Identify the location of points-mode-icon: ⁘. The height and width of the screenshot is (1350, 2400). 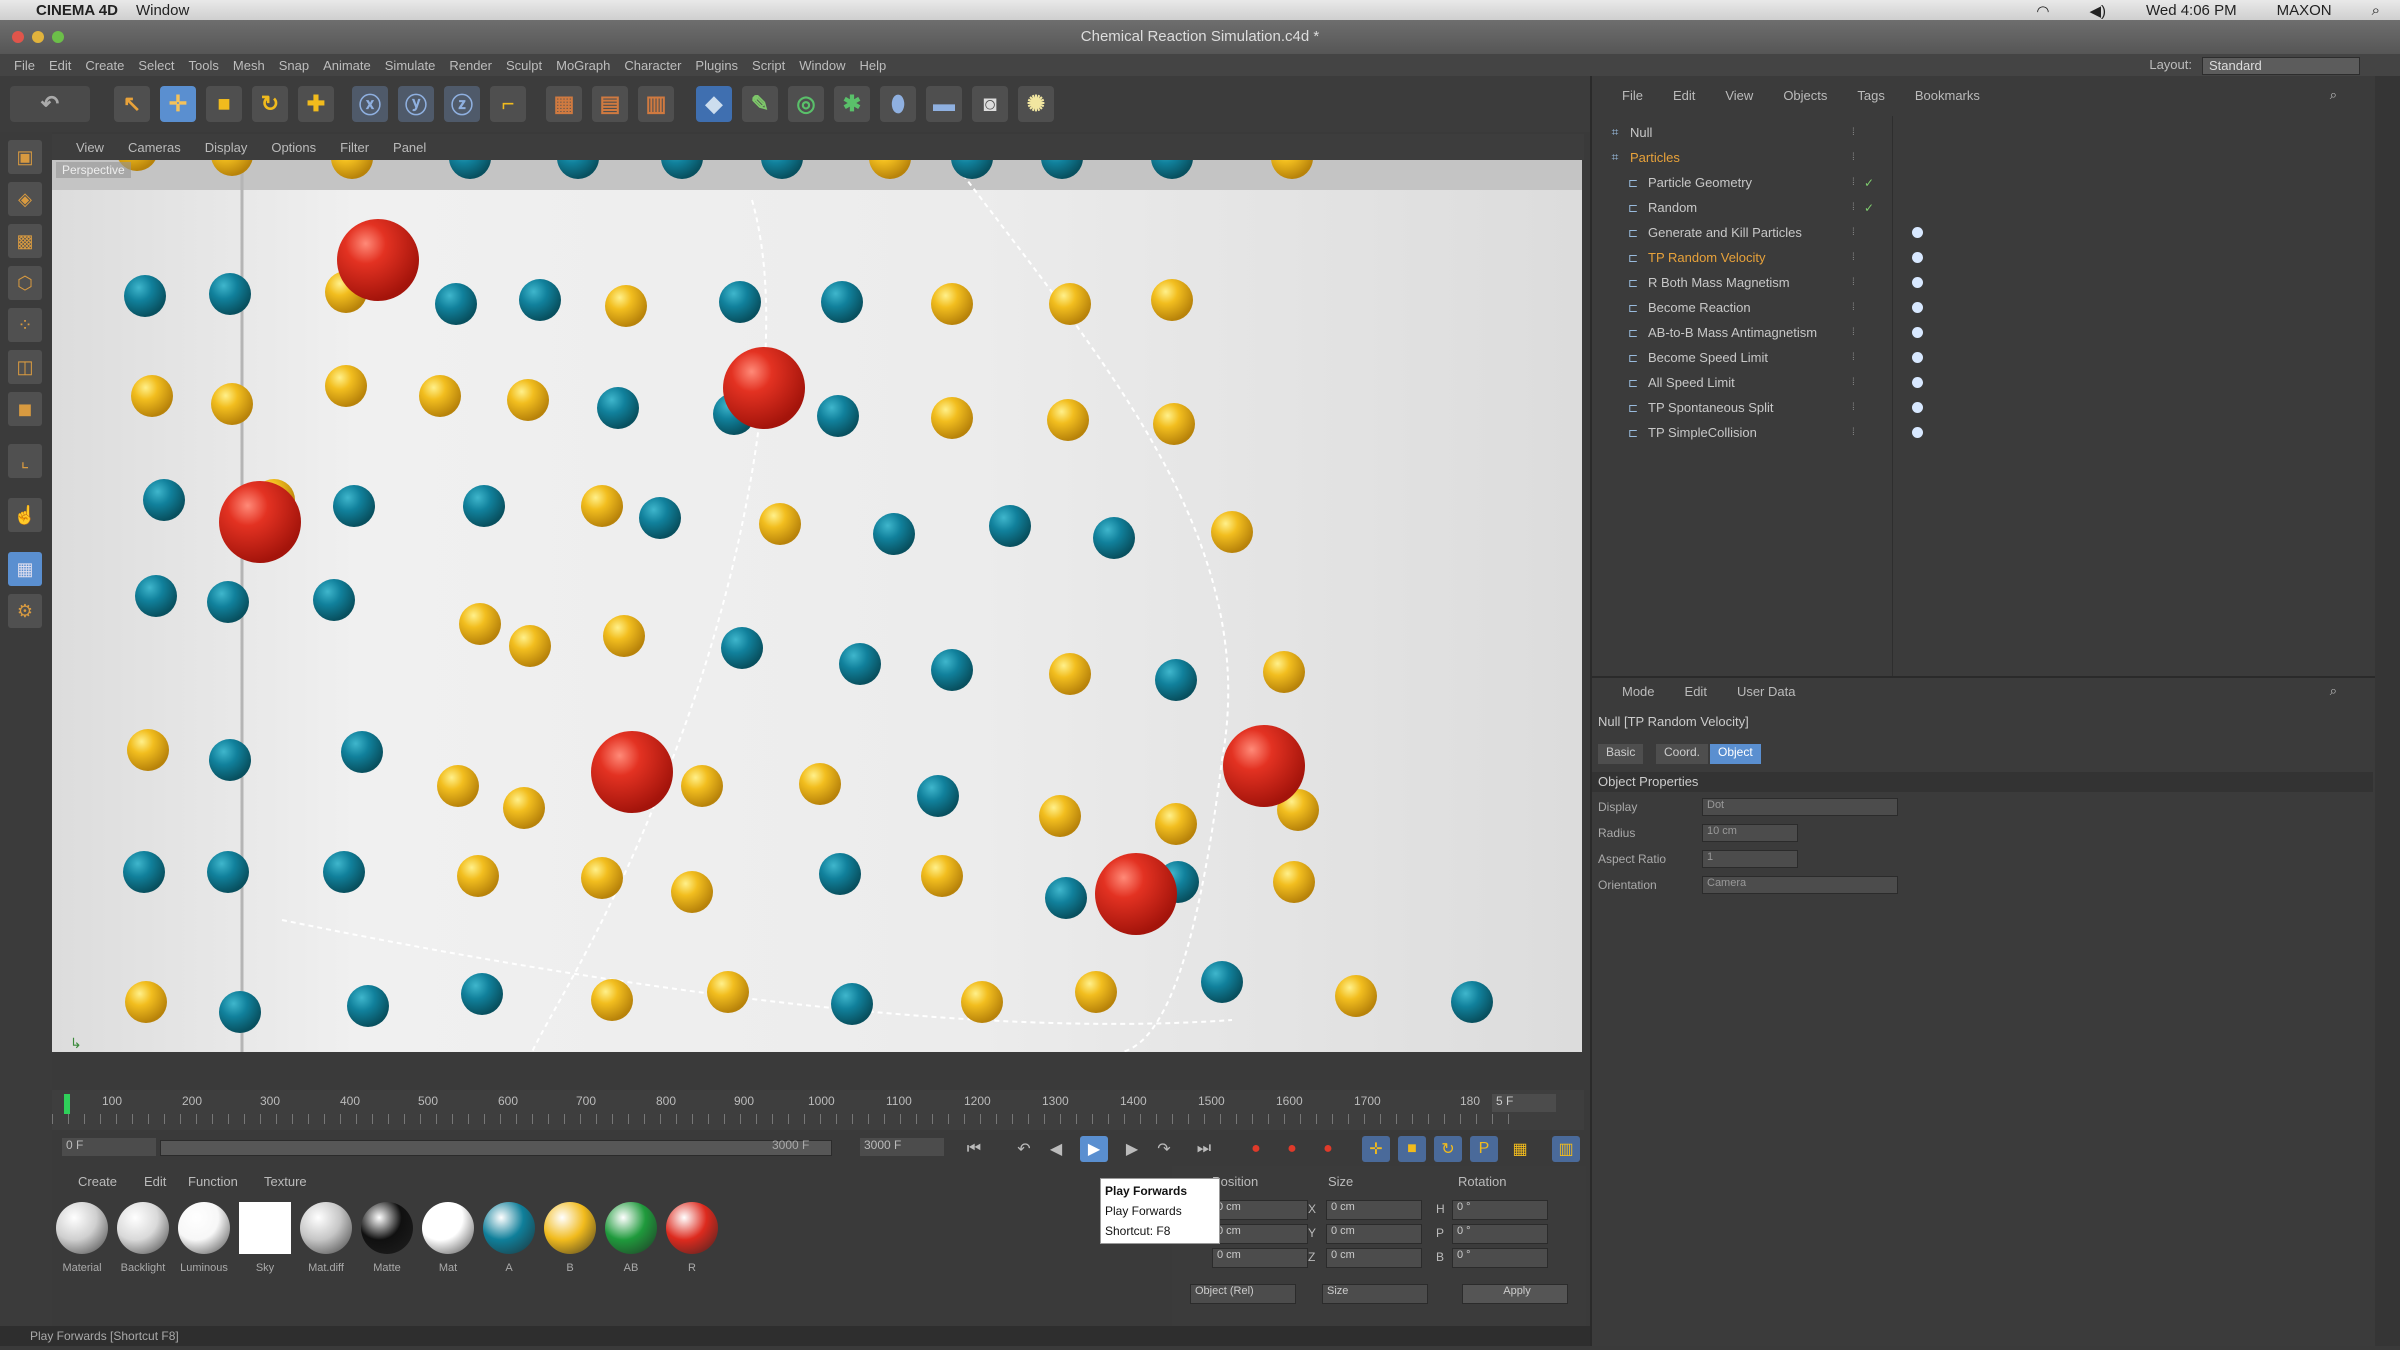
(25, 325).